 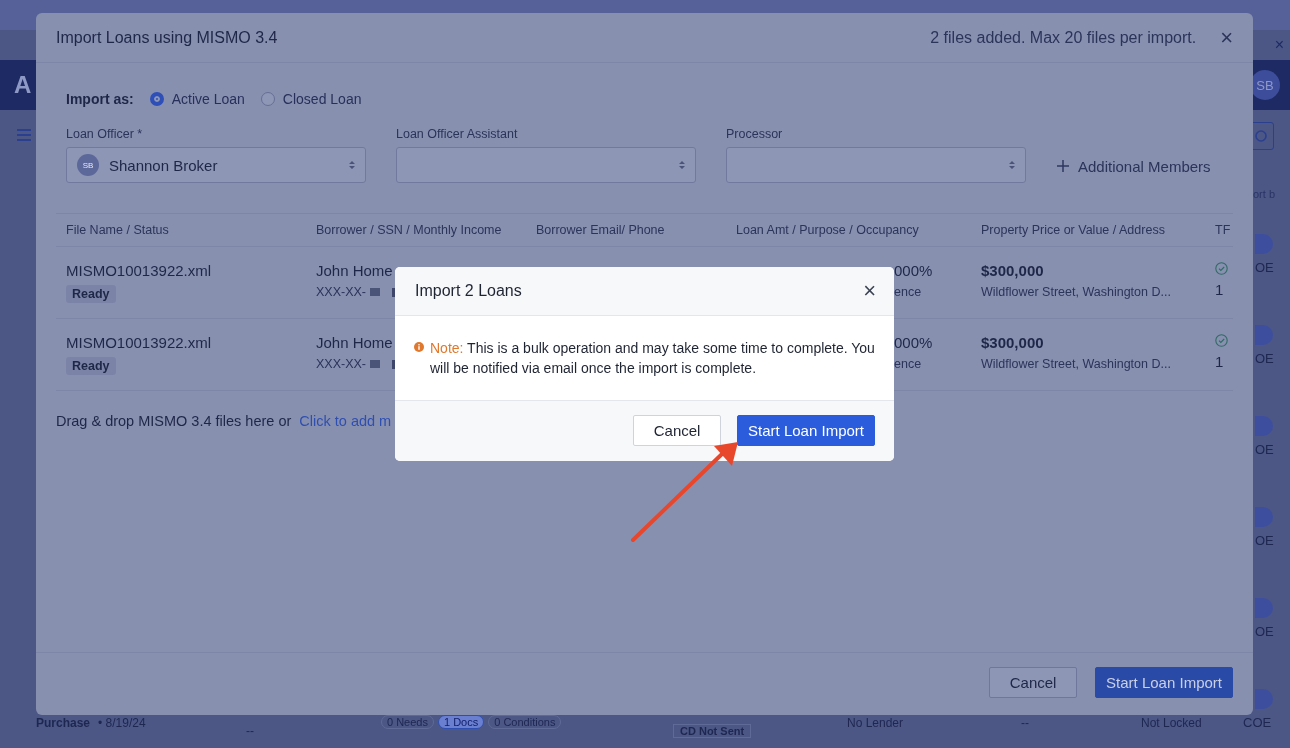 I want to click on file-count-text: 2 files added. Max 20 files per import., so click(x=1063, y=37).